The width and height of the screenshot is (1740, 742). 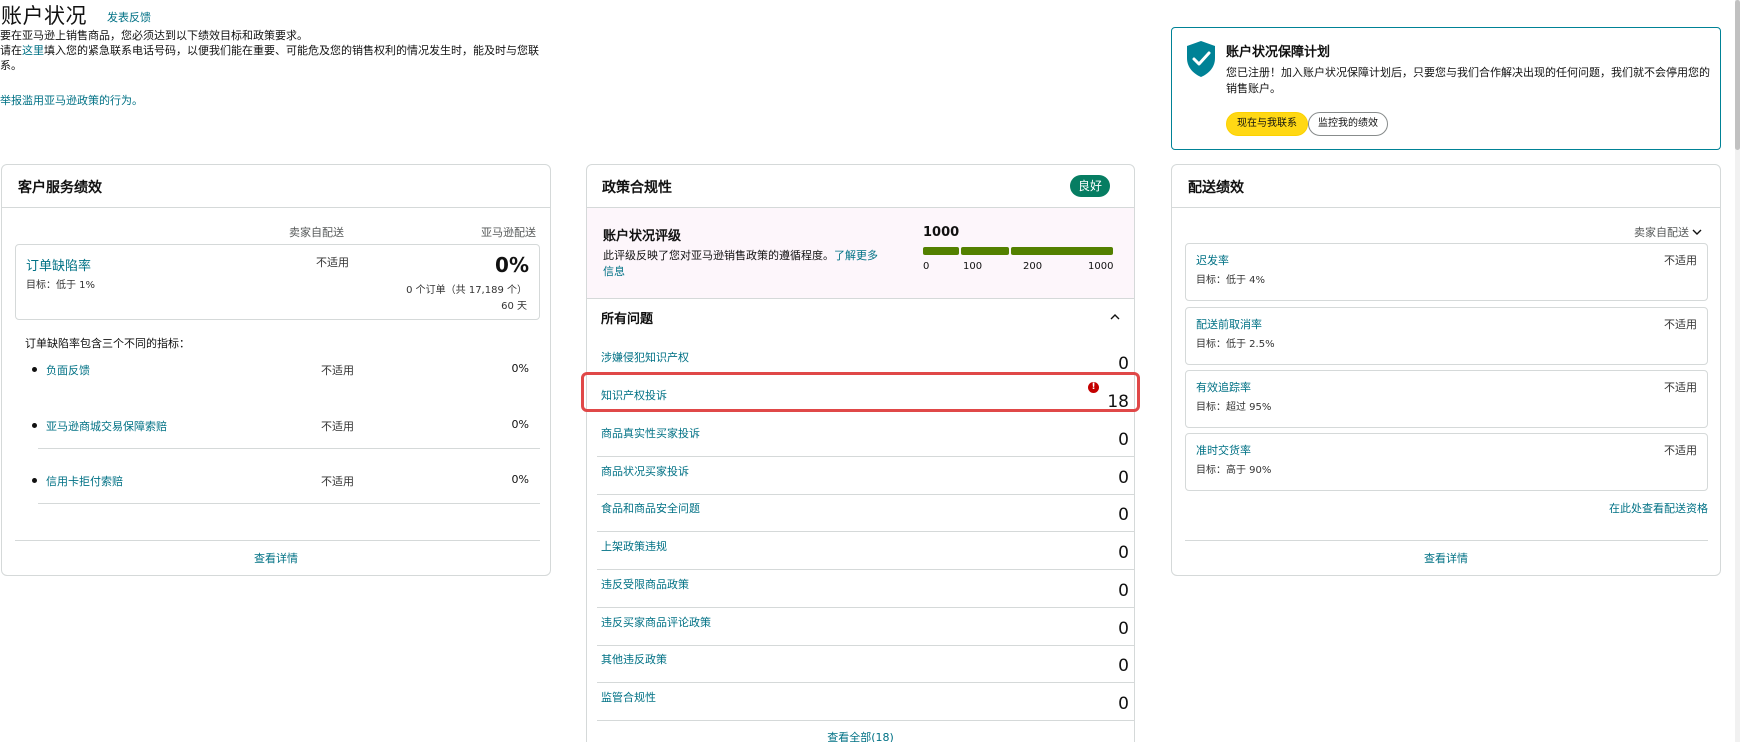 What do you see at coordinates (941, 232) in the screenshot?
I see `ahr-score: 1000` at bounding box center [941, 232].